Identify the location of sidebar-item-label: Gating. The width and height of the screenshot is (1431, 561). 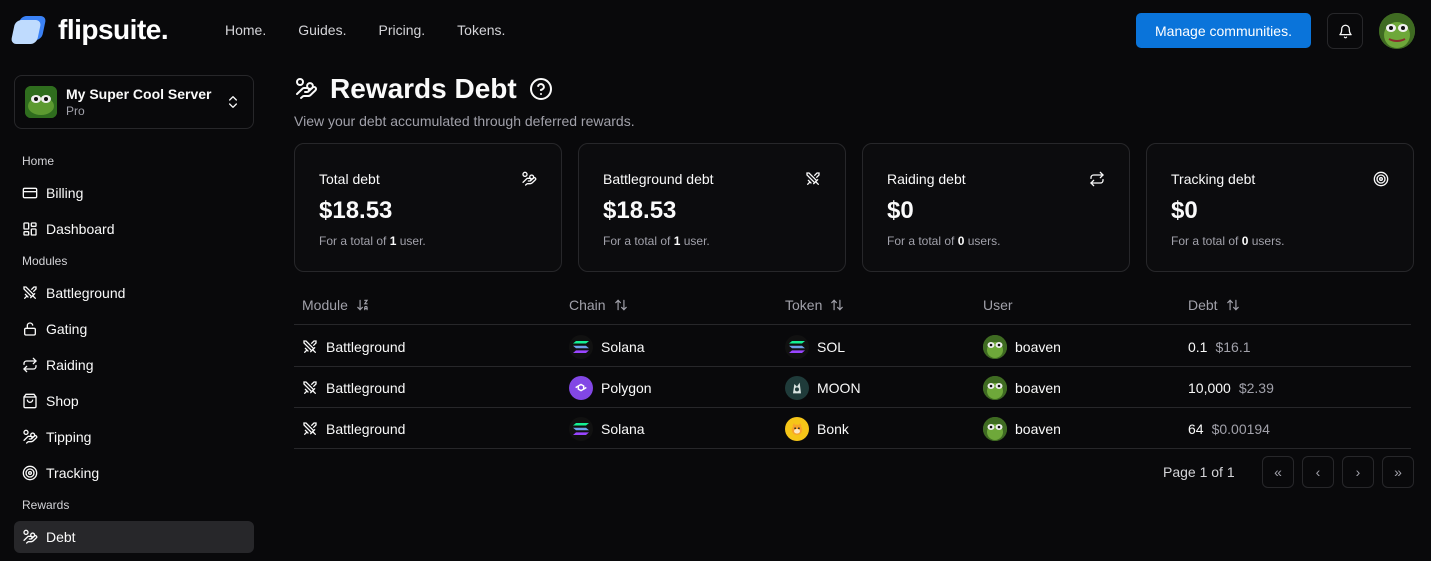
(67, 329).